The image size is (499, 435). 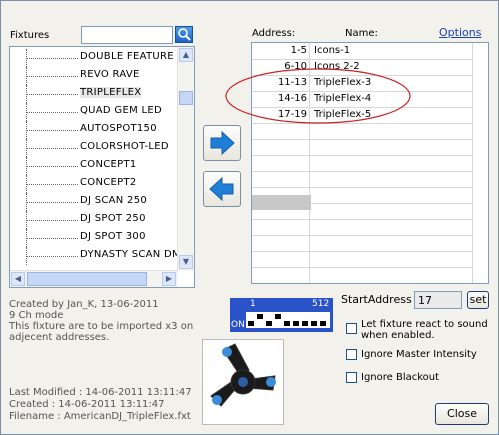 I want to click on start-address-input: 17, so click(x=438, y=300).